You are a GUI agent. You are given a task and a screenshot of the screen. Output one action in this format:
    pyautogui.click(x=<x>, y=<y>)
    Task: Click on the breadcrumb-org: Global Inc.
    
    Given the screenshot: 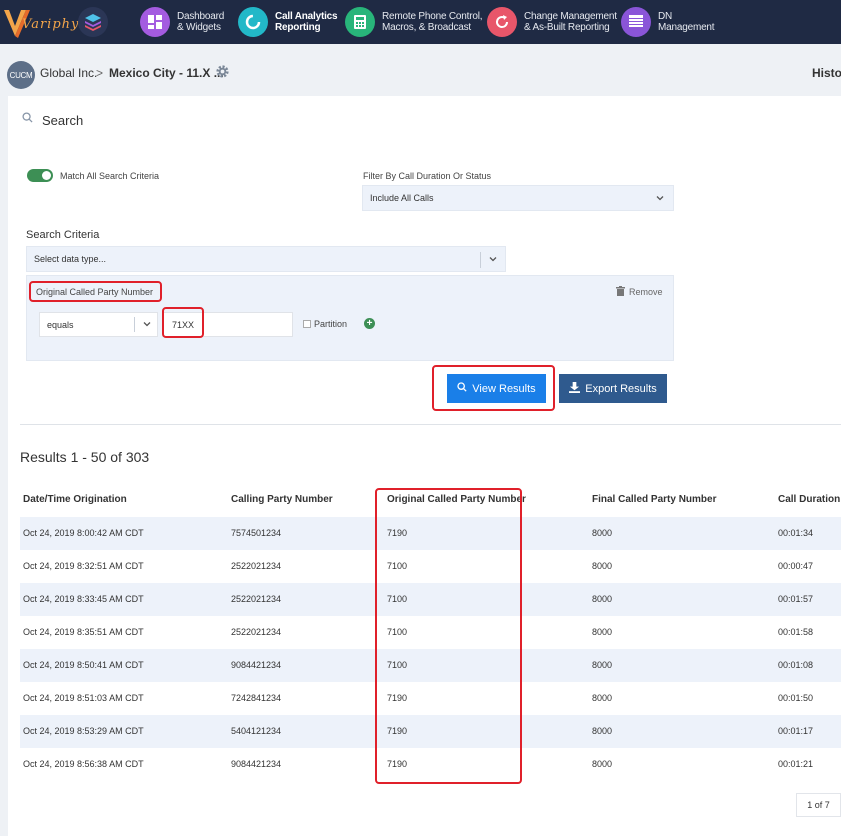 What is the action you would take?
    pyautogui.click(x=68, y=73)
    